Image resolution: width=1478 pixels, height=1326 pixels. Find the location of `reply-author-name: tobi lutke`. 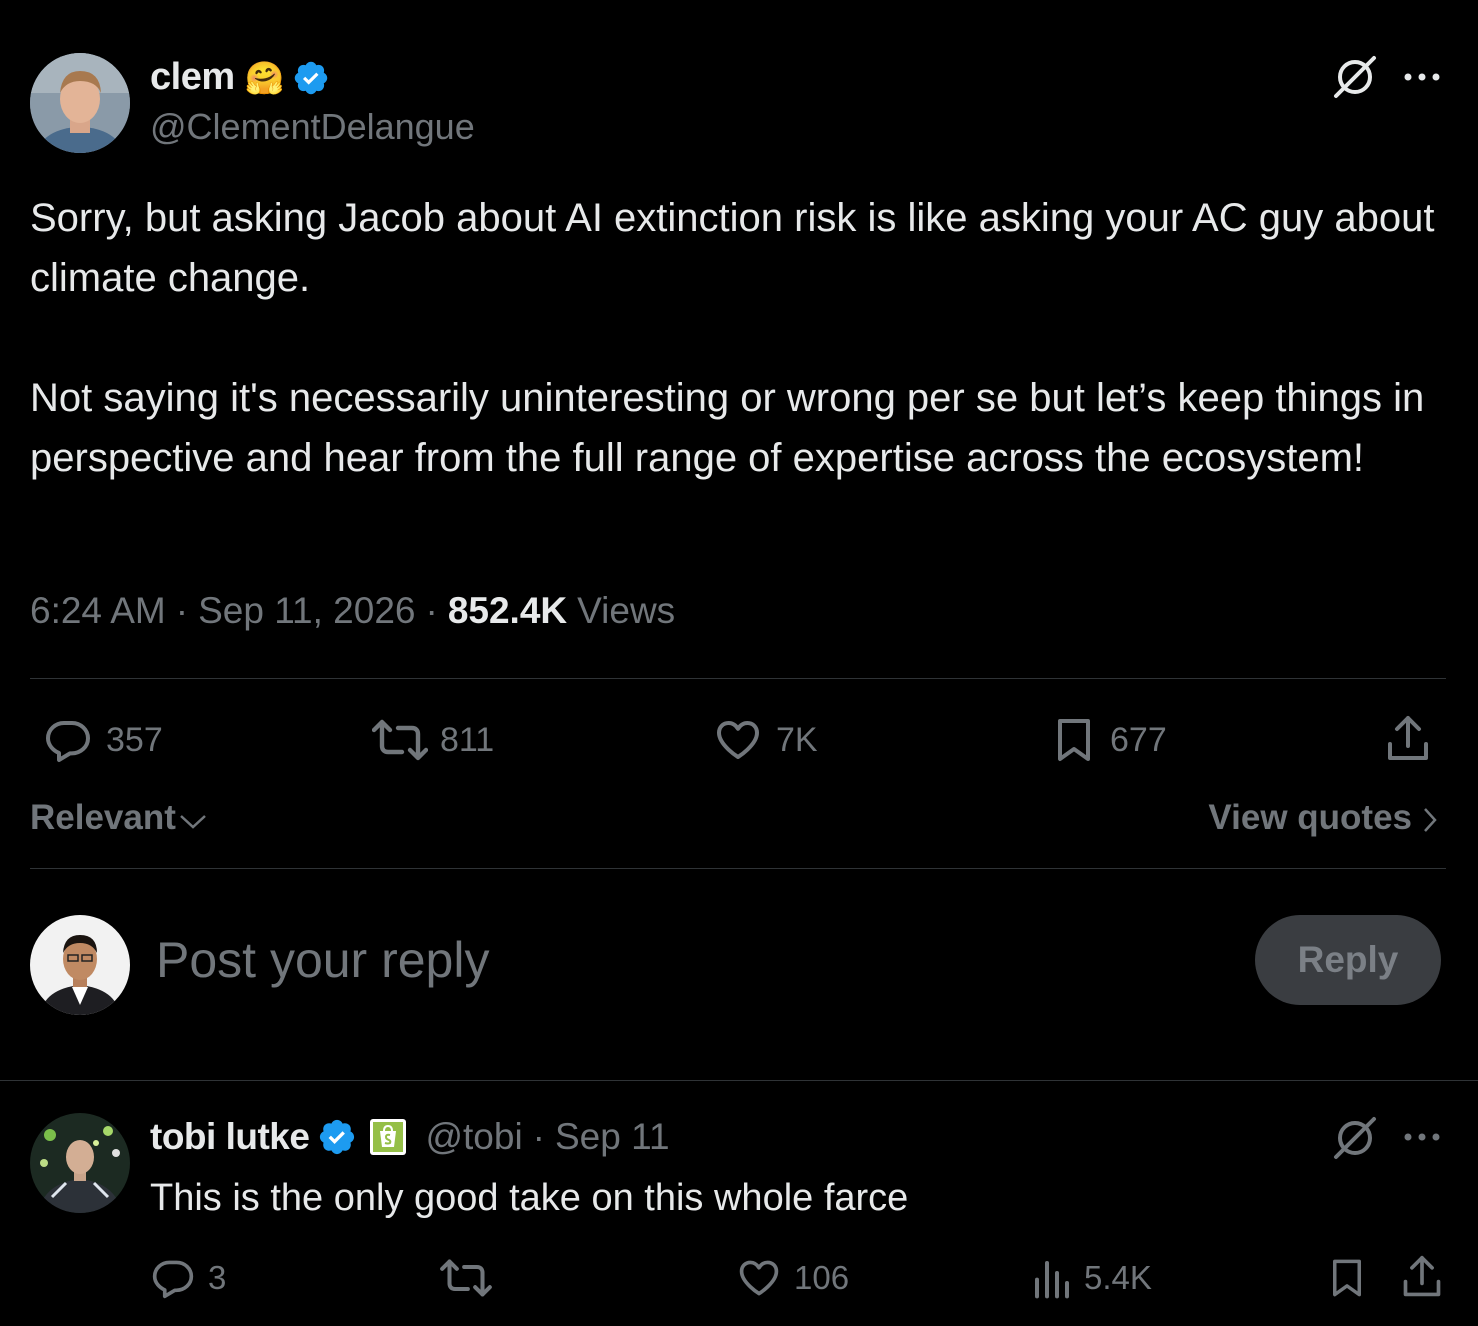

reply-author-name: tobi lutke is located at coordinates (230, 1137).